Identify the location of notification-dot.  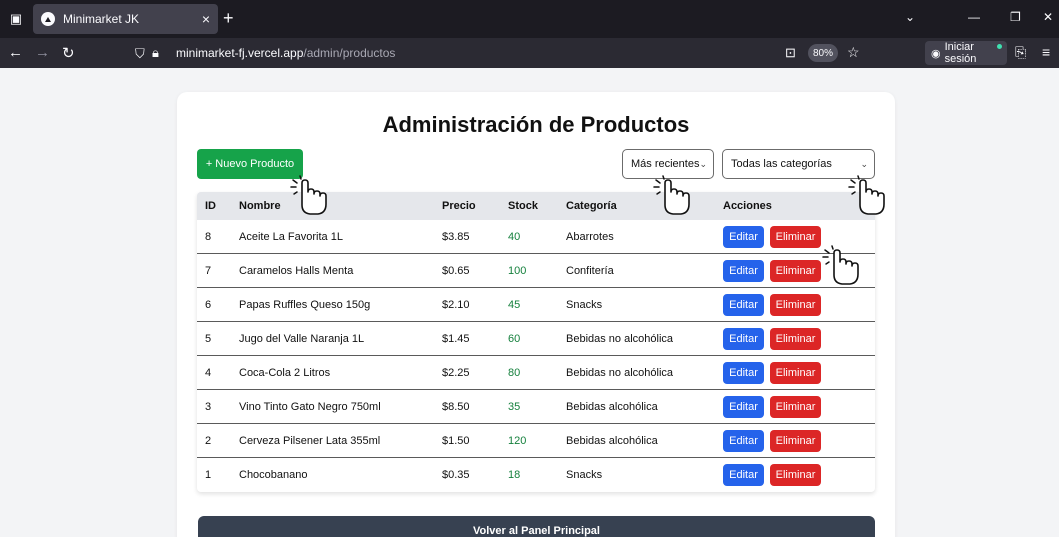
(999, 46).